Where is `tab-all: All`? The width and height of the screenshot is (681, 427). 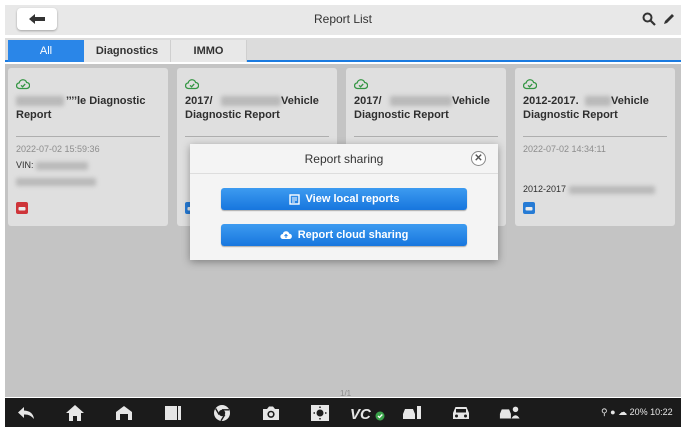 tab-all: All is located at coordinates (46, 51).